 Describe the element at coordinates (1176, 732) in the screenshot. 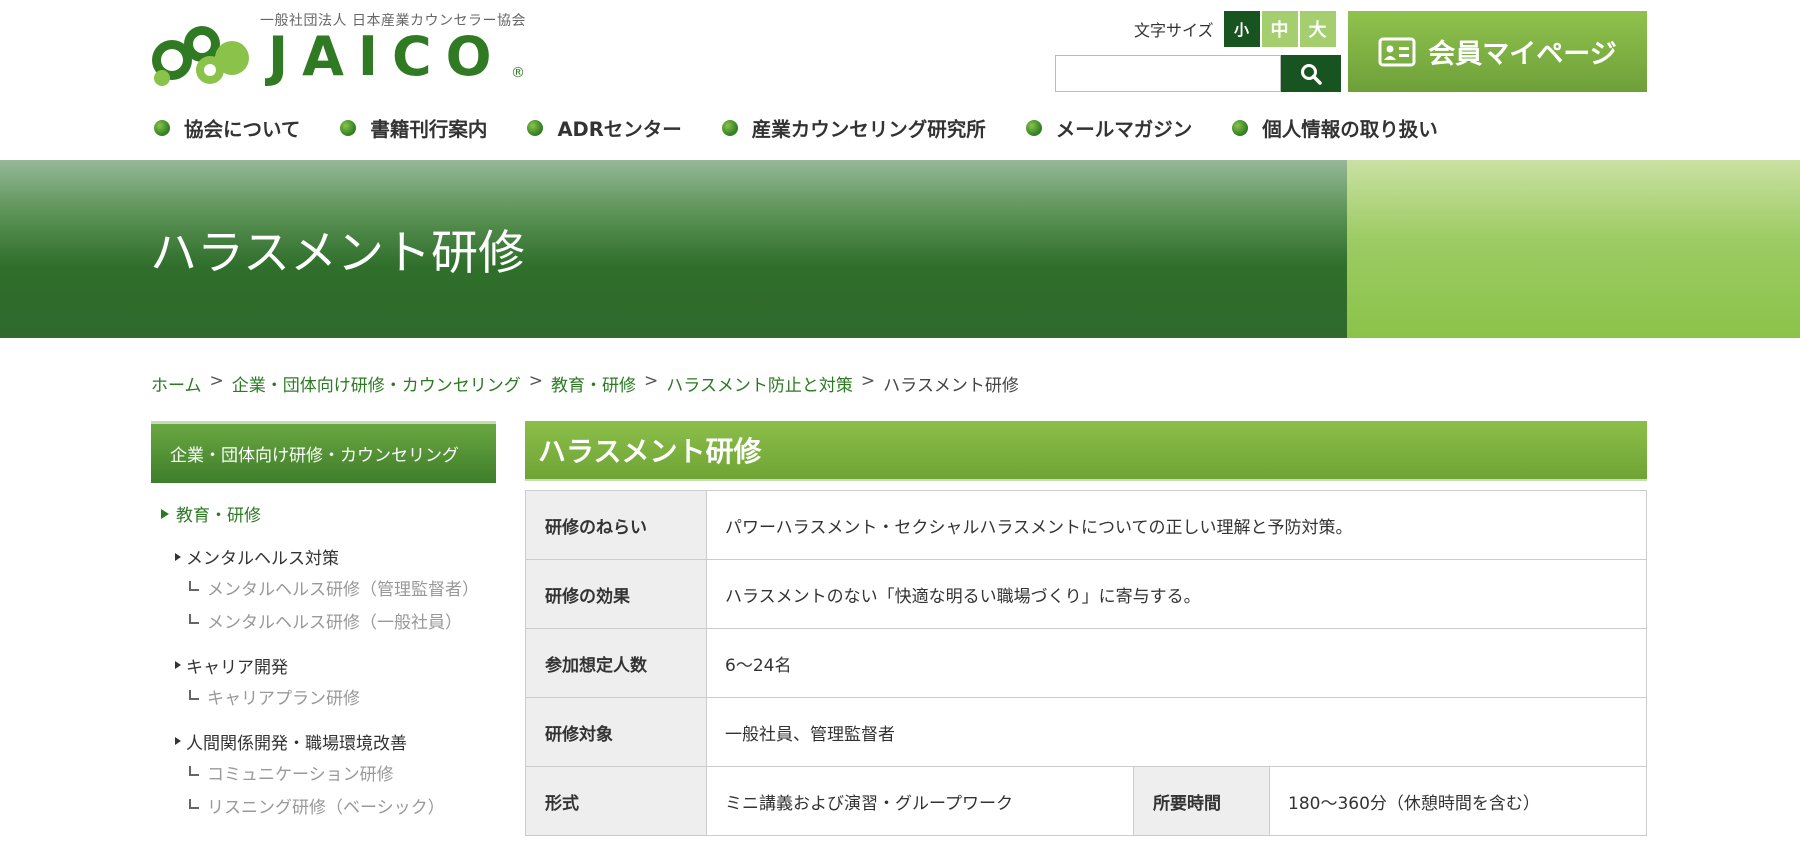

I see `row-value: 一般社員、管理監督者` at that location.